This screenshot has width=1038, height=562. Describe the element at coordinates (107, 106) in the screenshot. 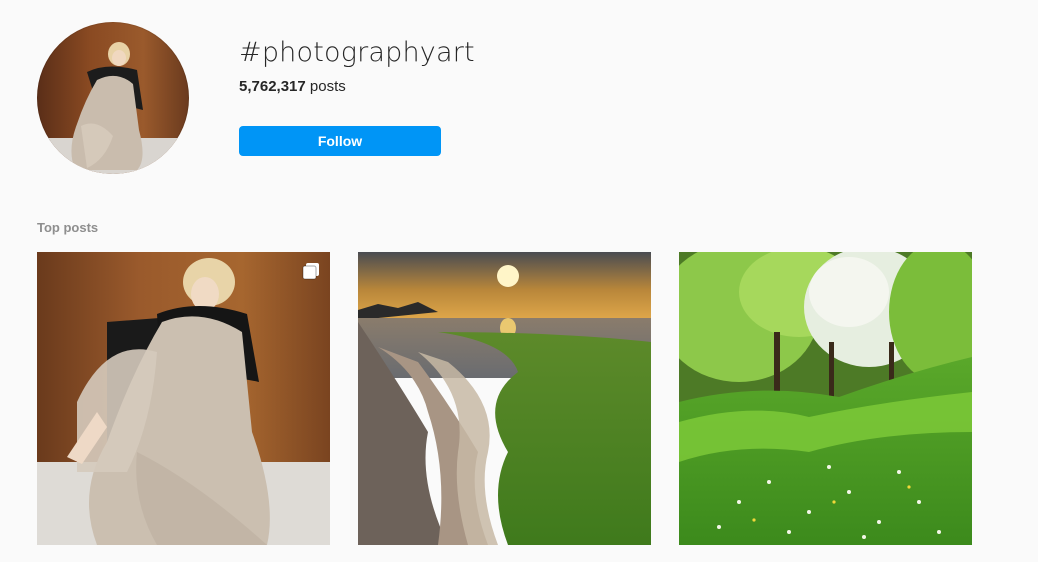

I see `avatar-figure-image` at that location.